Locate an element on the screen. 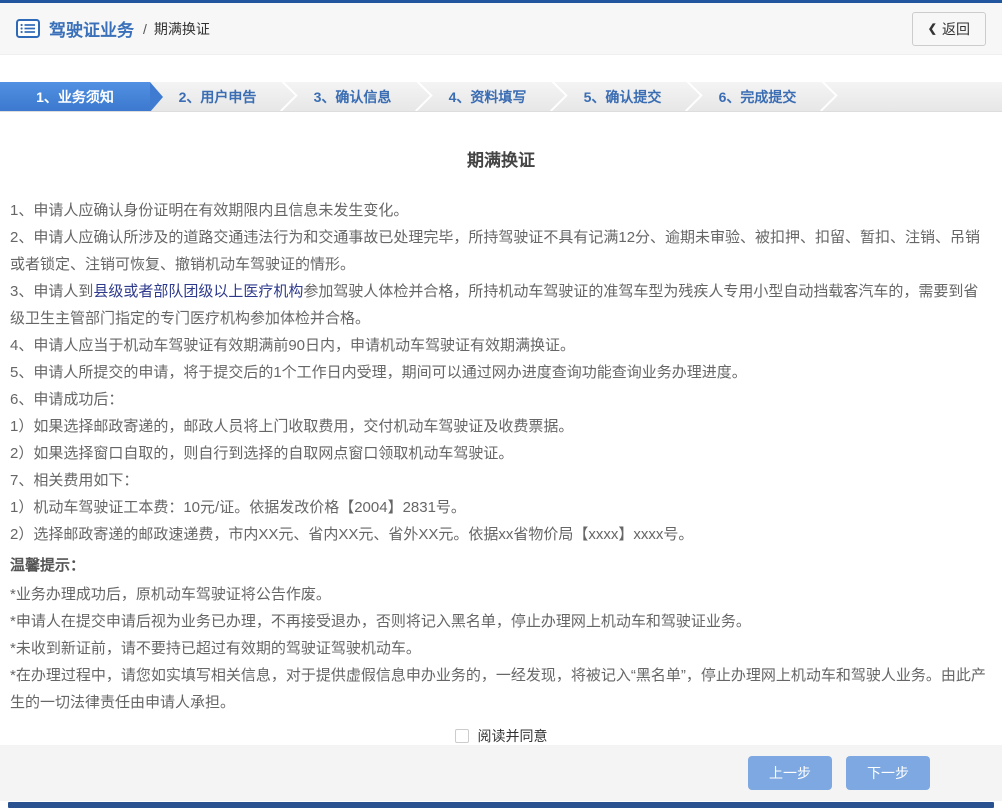 Image resolution: width=1002 pixels, height=809 pixels. medical-org-link: 县级或者部队团级以上医疗机构 is located at coordinates (198, 291).